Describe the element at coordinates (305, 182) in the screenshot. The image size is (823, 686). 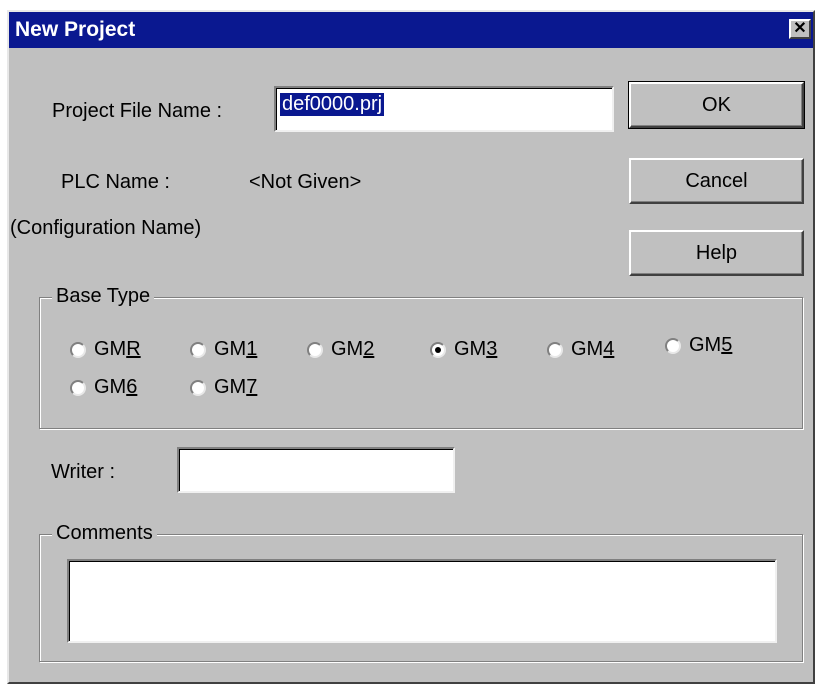
I see `plc-name-value: <Not Given>` at that location.